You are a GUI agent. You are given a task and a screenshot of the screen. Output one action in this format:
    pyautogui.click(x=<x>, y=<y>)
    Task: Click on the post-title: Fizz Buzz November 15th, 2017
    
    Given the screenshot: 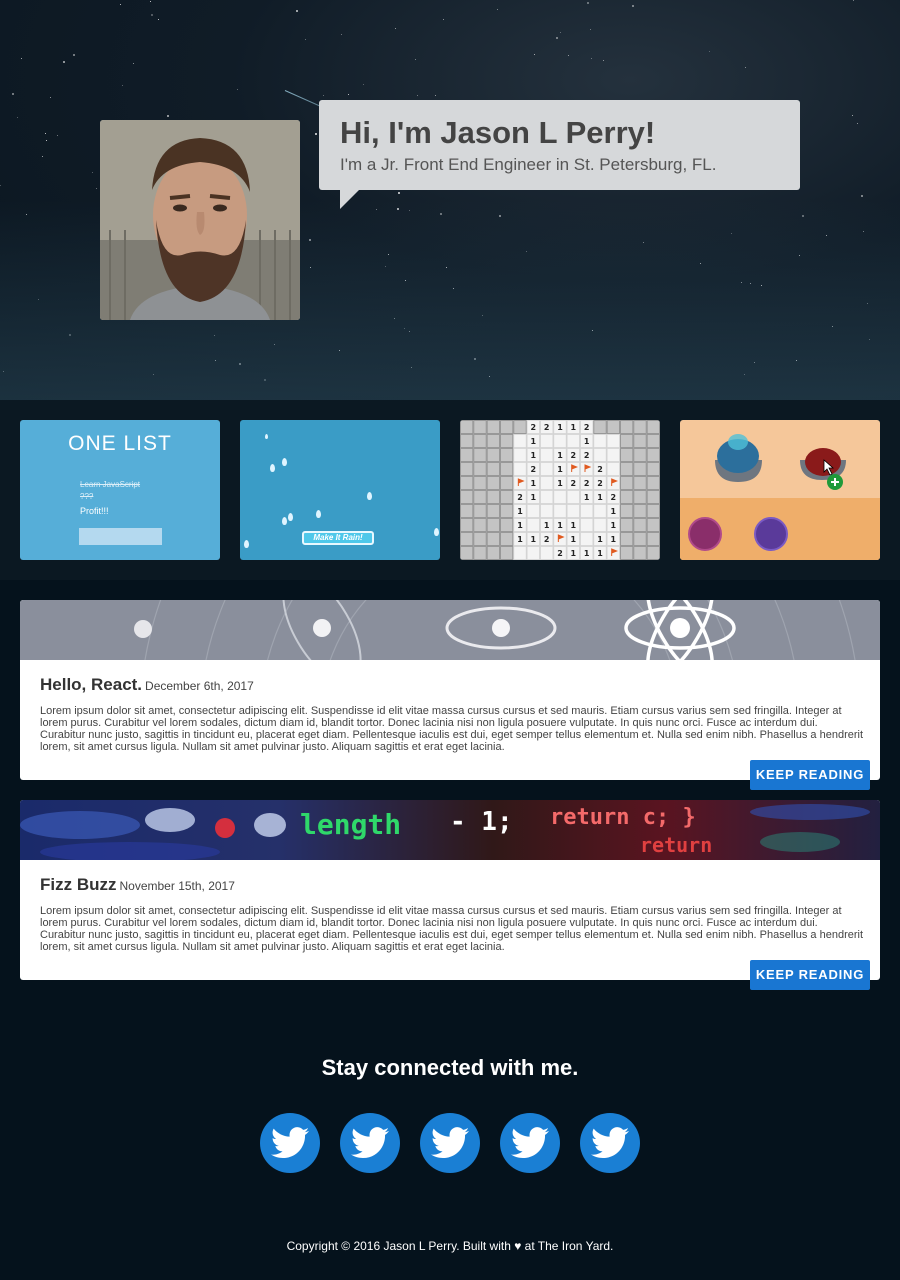 What is the action you would take?
    pyautogui.click(x=137, y=885)
    